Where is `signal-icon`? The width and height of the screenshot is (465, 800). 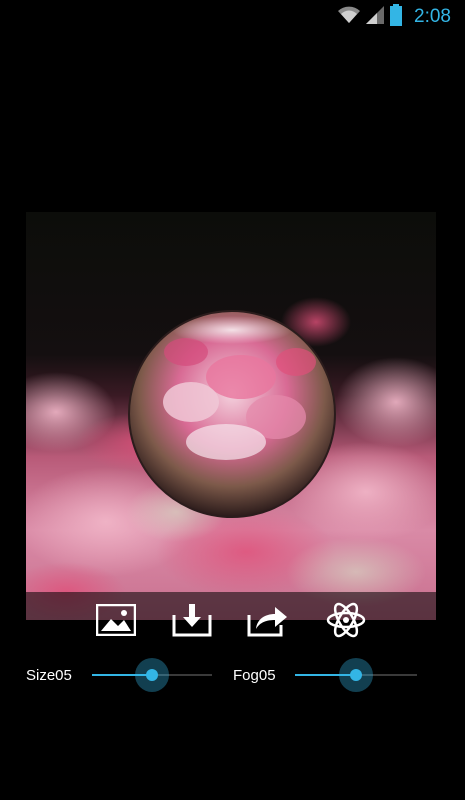
signal-icon is located at coordinates (375, 17).